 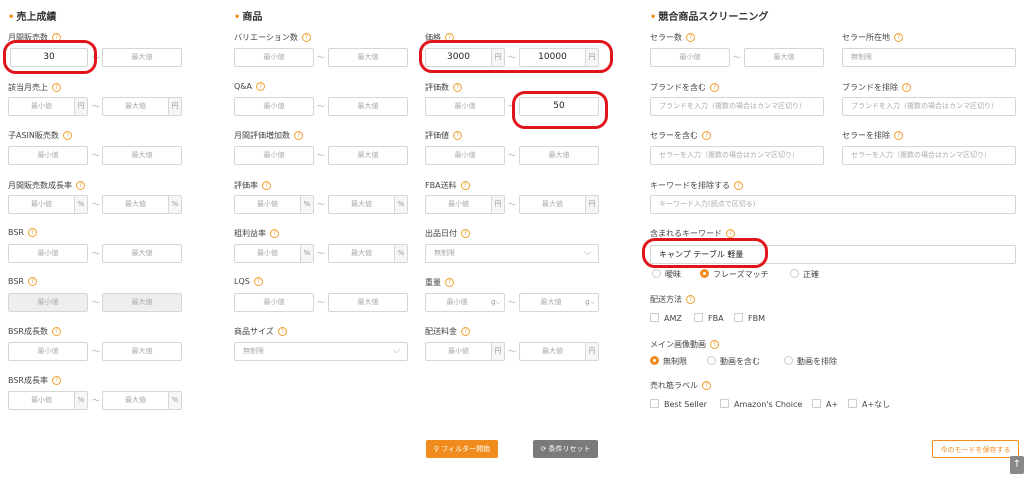 I want to click on fba-fee-min-input: 最小値円, so click(x=465, y=204).